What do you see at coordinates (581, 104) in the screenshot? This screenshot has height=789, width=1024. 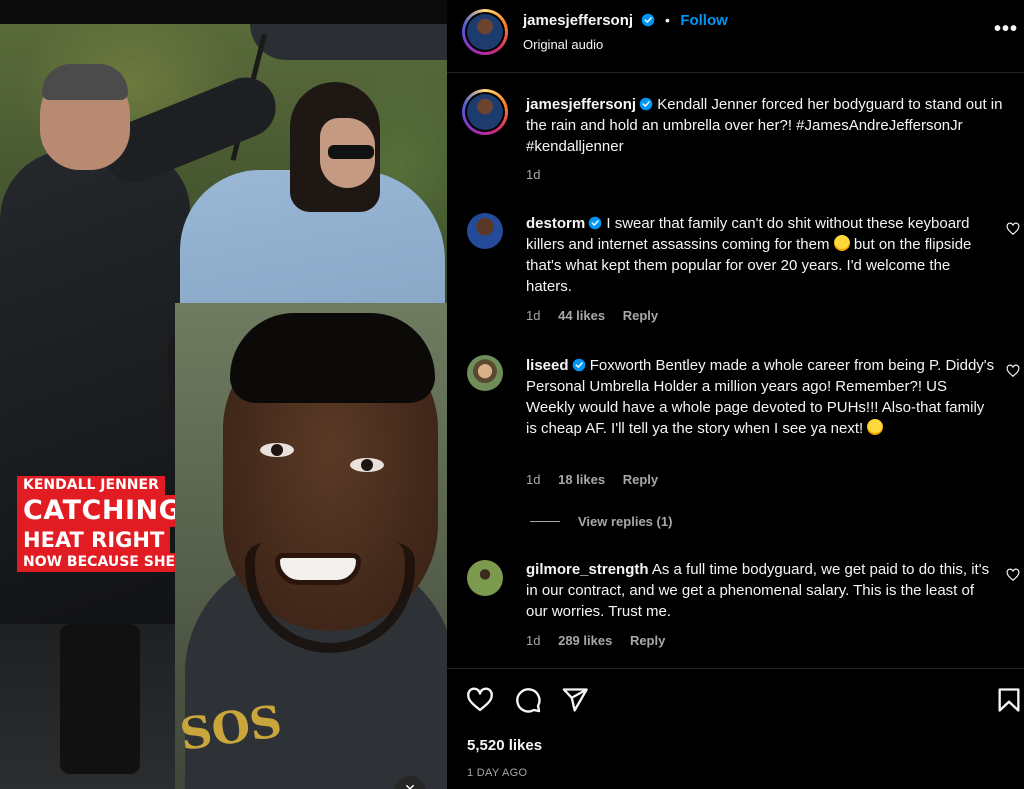 I see `caption-username: jamesjeffersonj` at bounding box center [581, 104].